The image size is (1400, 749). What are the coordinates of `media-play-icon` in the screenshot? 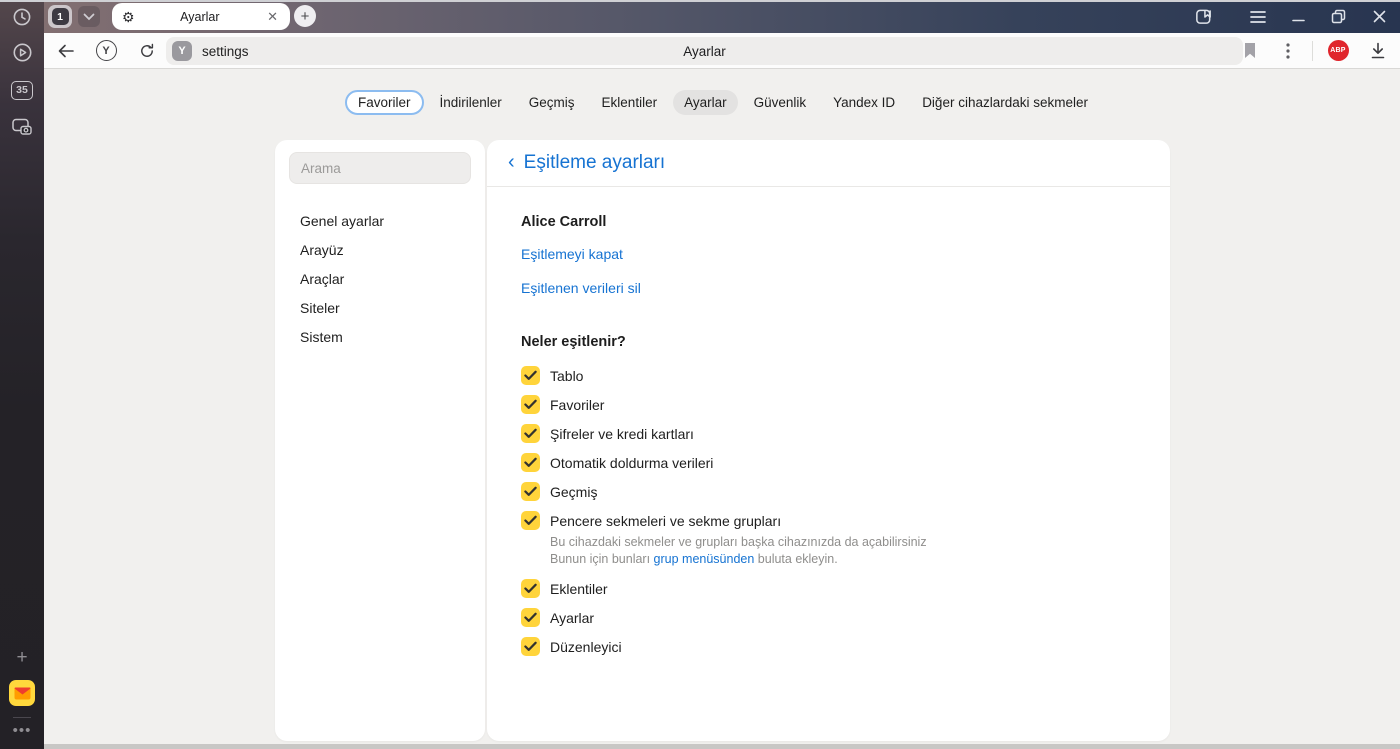 It's located at (22, 52).